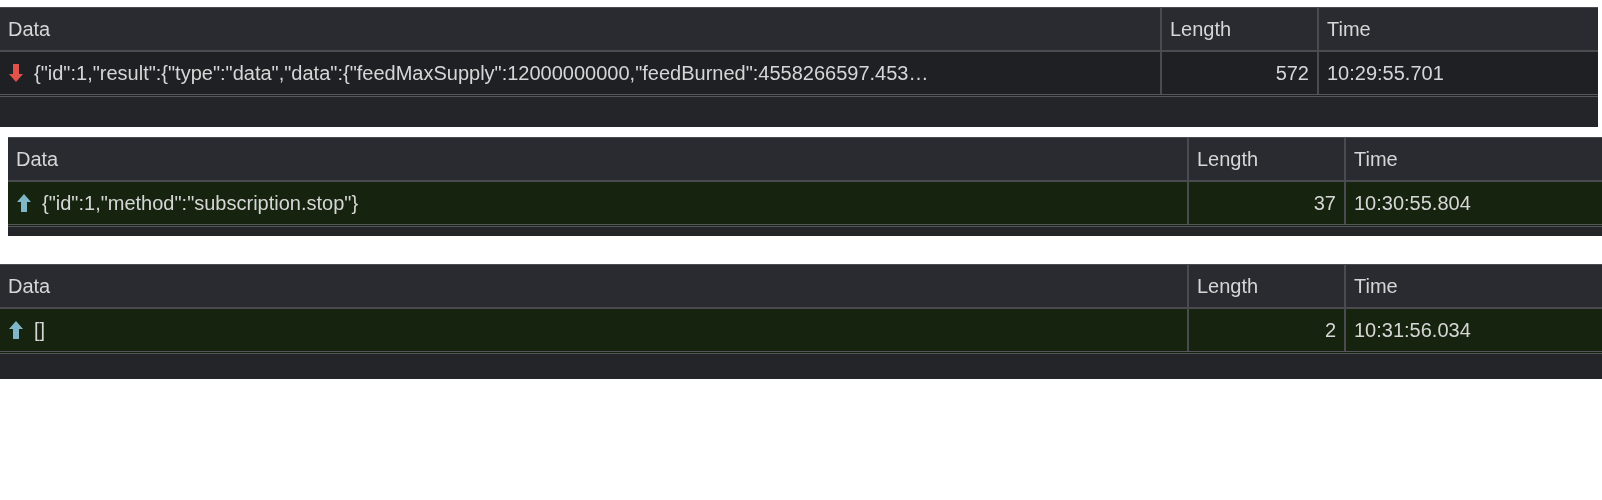  I want to click on down-arrow-icon, so click(16, 73).